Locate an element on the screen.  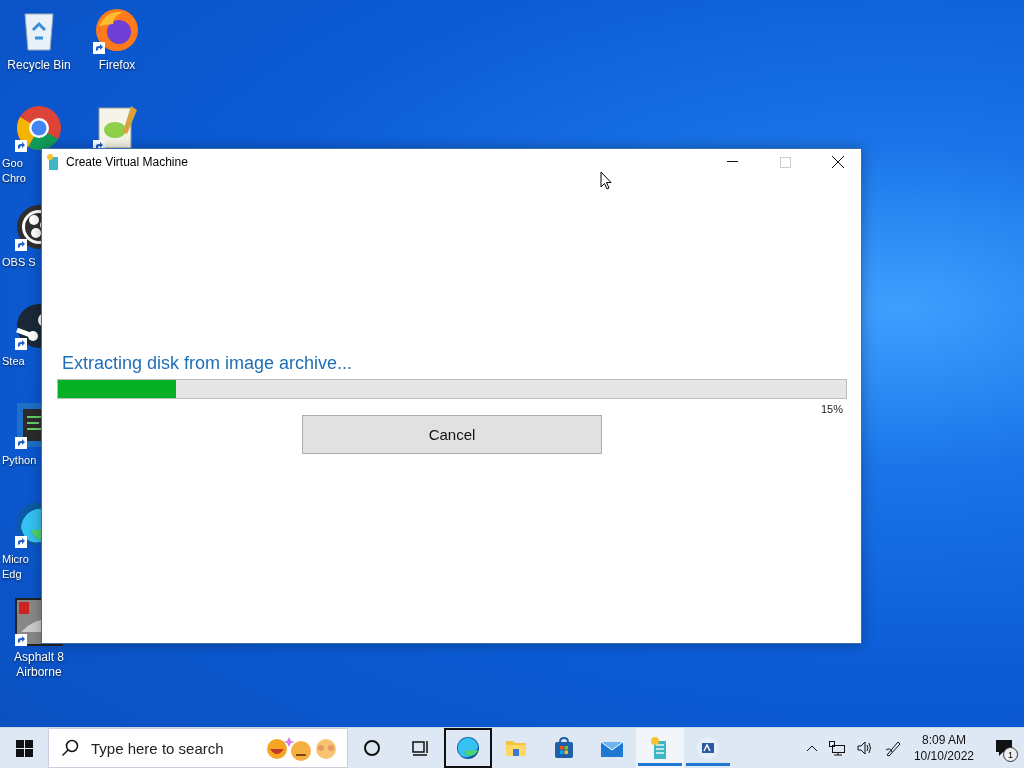
desktop-icon-label: Recycle Bin is located at coordinates (39, 65).